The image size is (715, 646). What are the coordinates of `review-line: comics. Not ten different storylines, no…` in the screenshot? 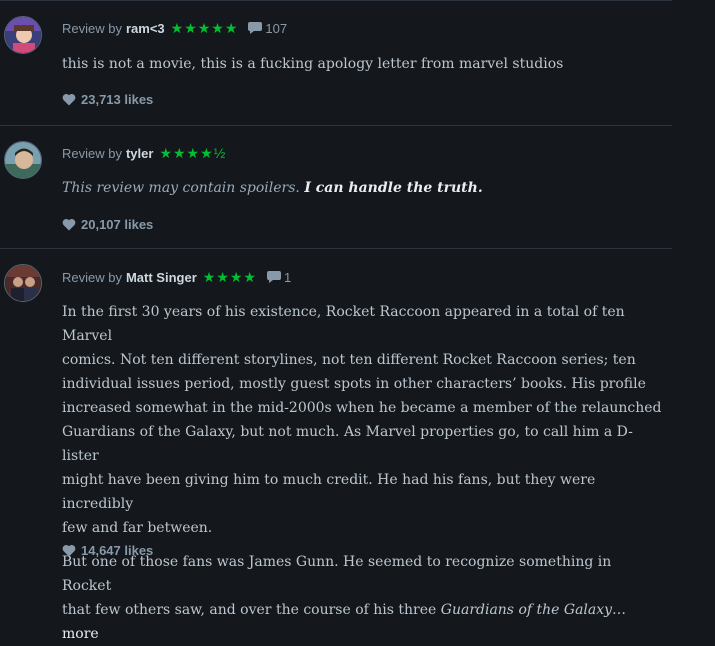 It's located at (349, 360).